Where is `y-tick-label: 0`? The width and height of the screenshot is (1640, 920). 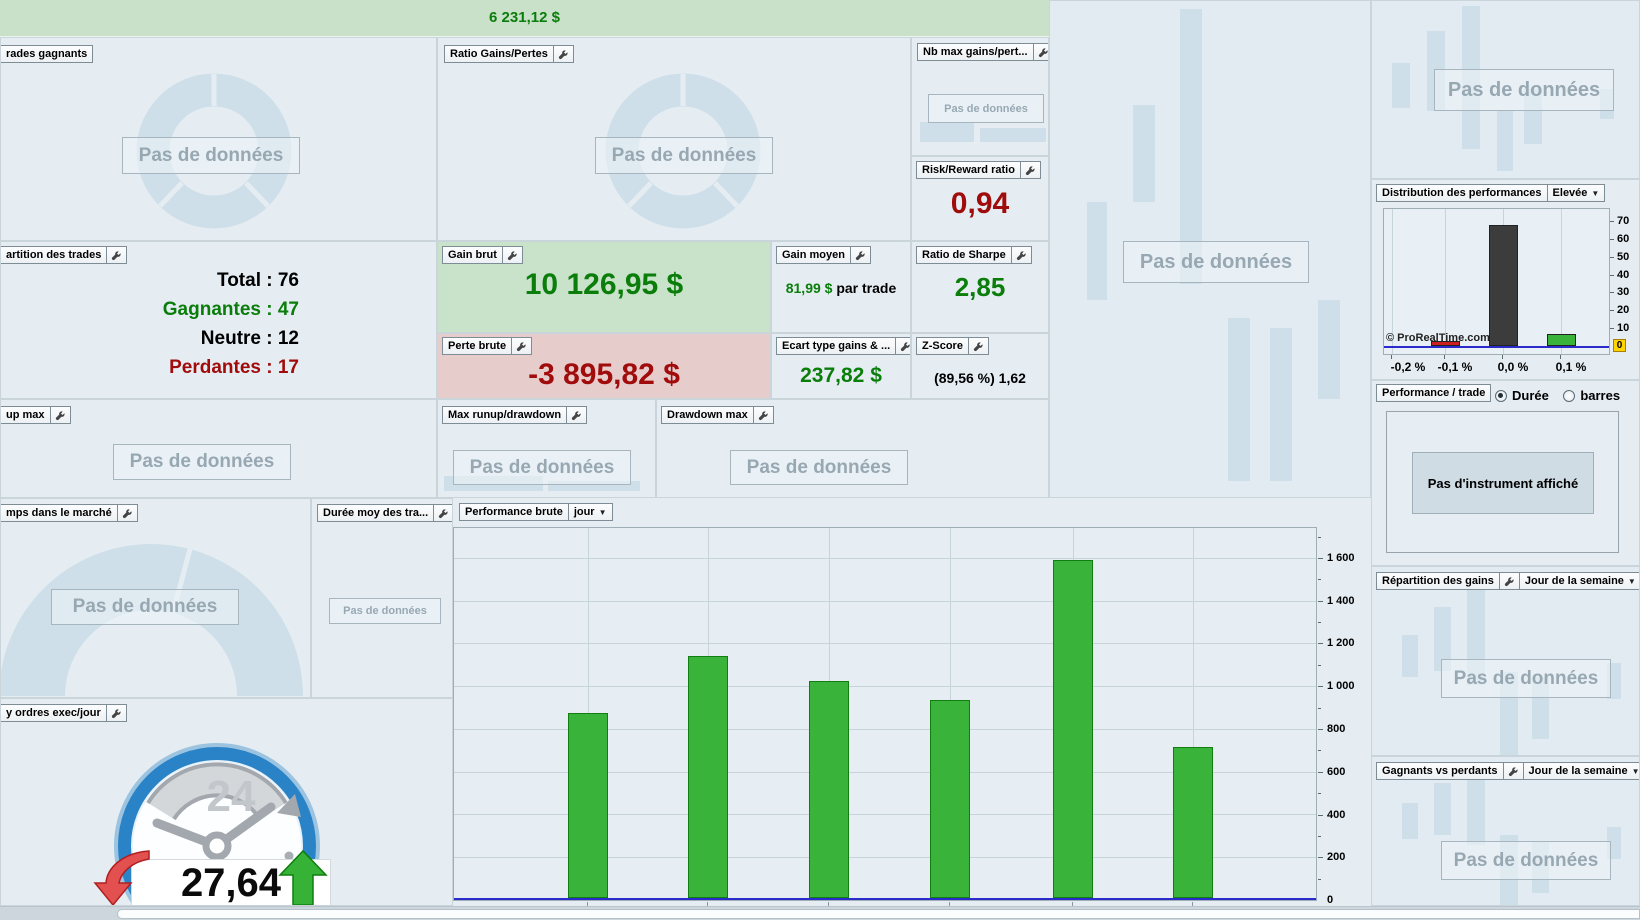
y-tick-label: 0 is located at coordinates (1330, 900).